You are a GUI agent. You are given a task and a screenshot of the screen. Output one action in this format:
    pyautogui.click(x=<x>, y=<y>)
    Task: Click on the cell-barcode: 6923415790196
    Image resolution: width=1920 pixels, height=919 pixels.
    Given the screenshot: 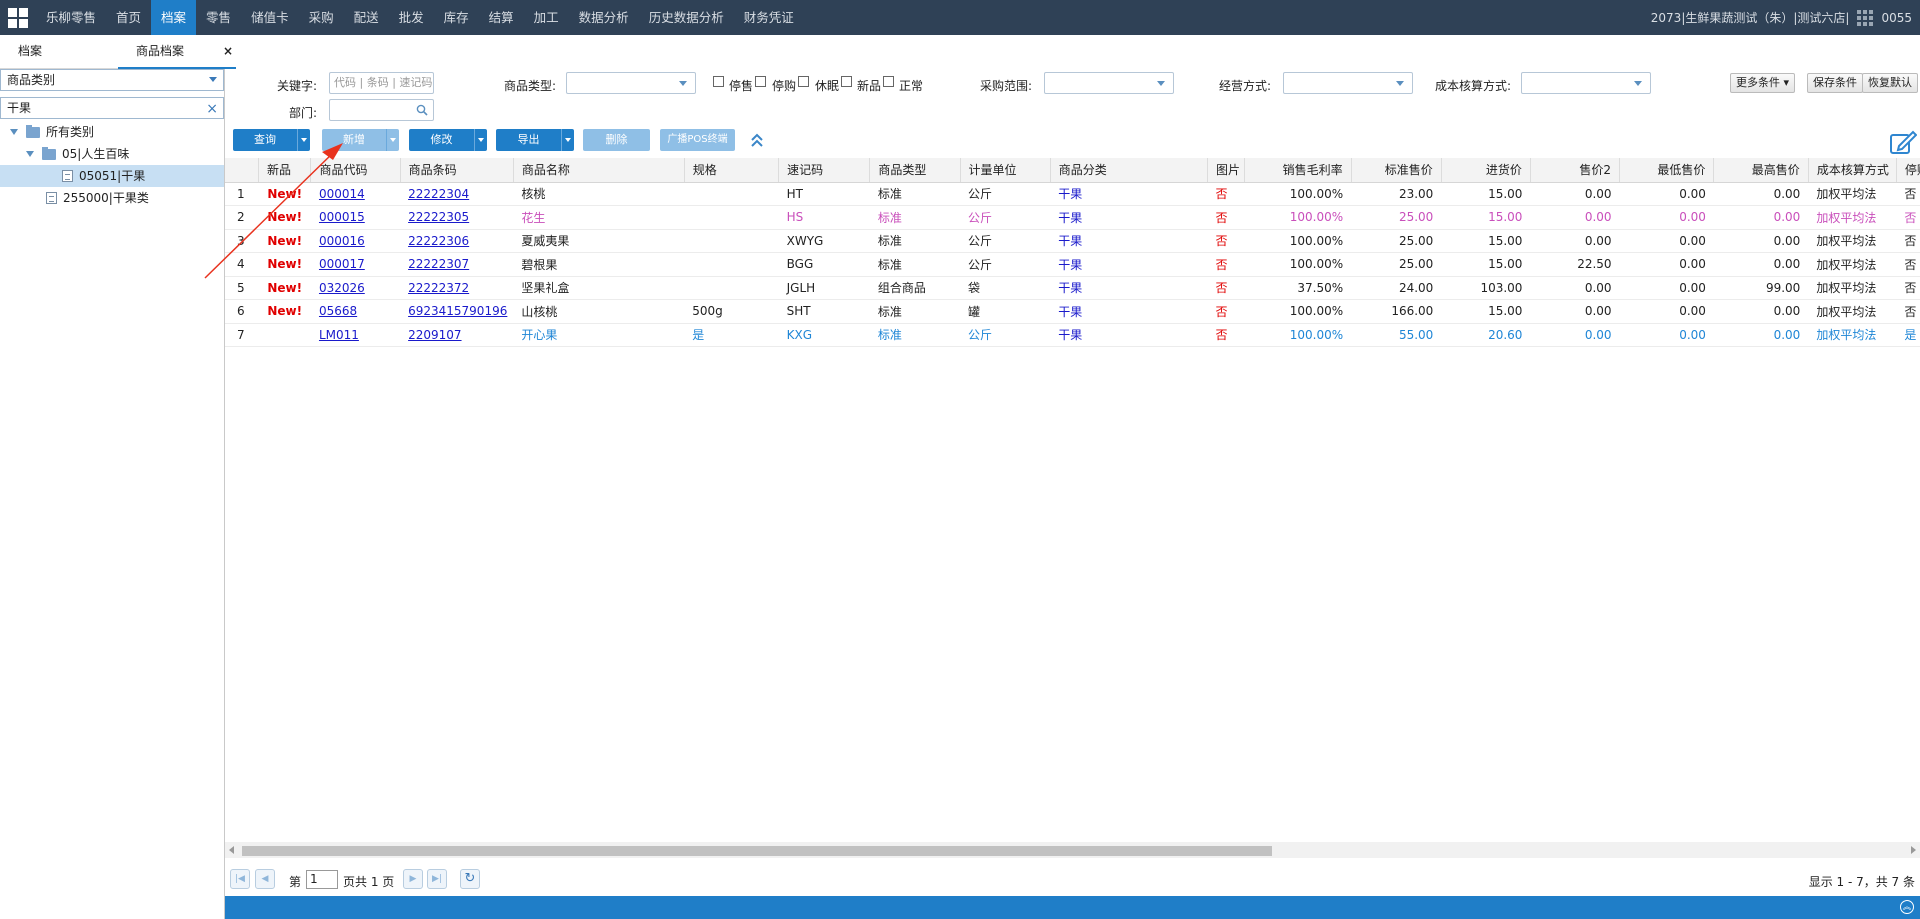 What is the action you would take?
    pyautogui.click(x=457, y=311)
    